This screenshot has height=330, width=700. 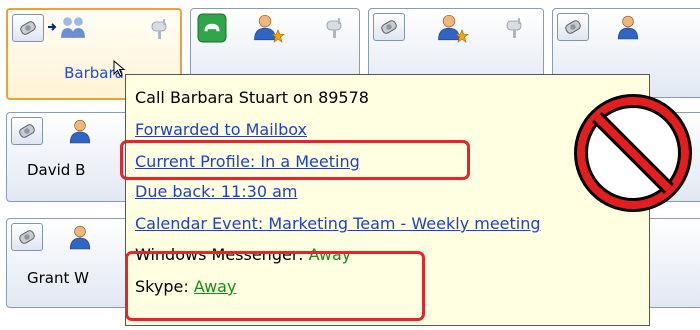 I want to click on tooltip-dueback-link: Due back: 11:30 am, so click(x=216, y=192).